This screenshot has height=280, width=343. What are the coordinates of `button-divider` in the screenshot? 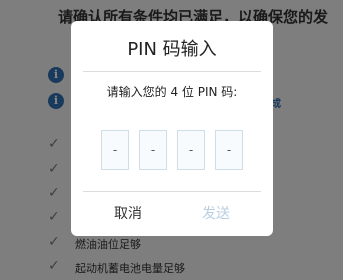 It's located at (172, 191).